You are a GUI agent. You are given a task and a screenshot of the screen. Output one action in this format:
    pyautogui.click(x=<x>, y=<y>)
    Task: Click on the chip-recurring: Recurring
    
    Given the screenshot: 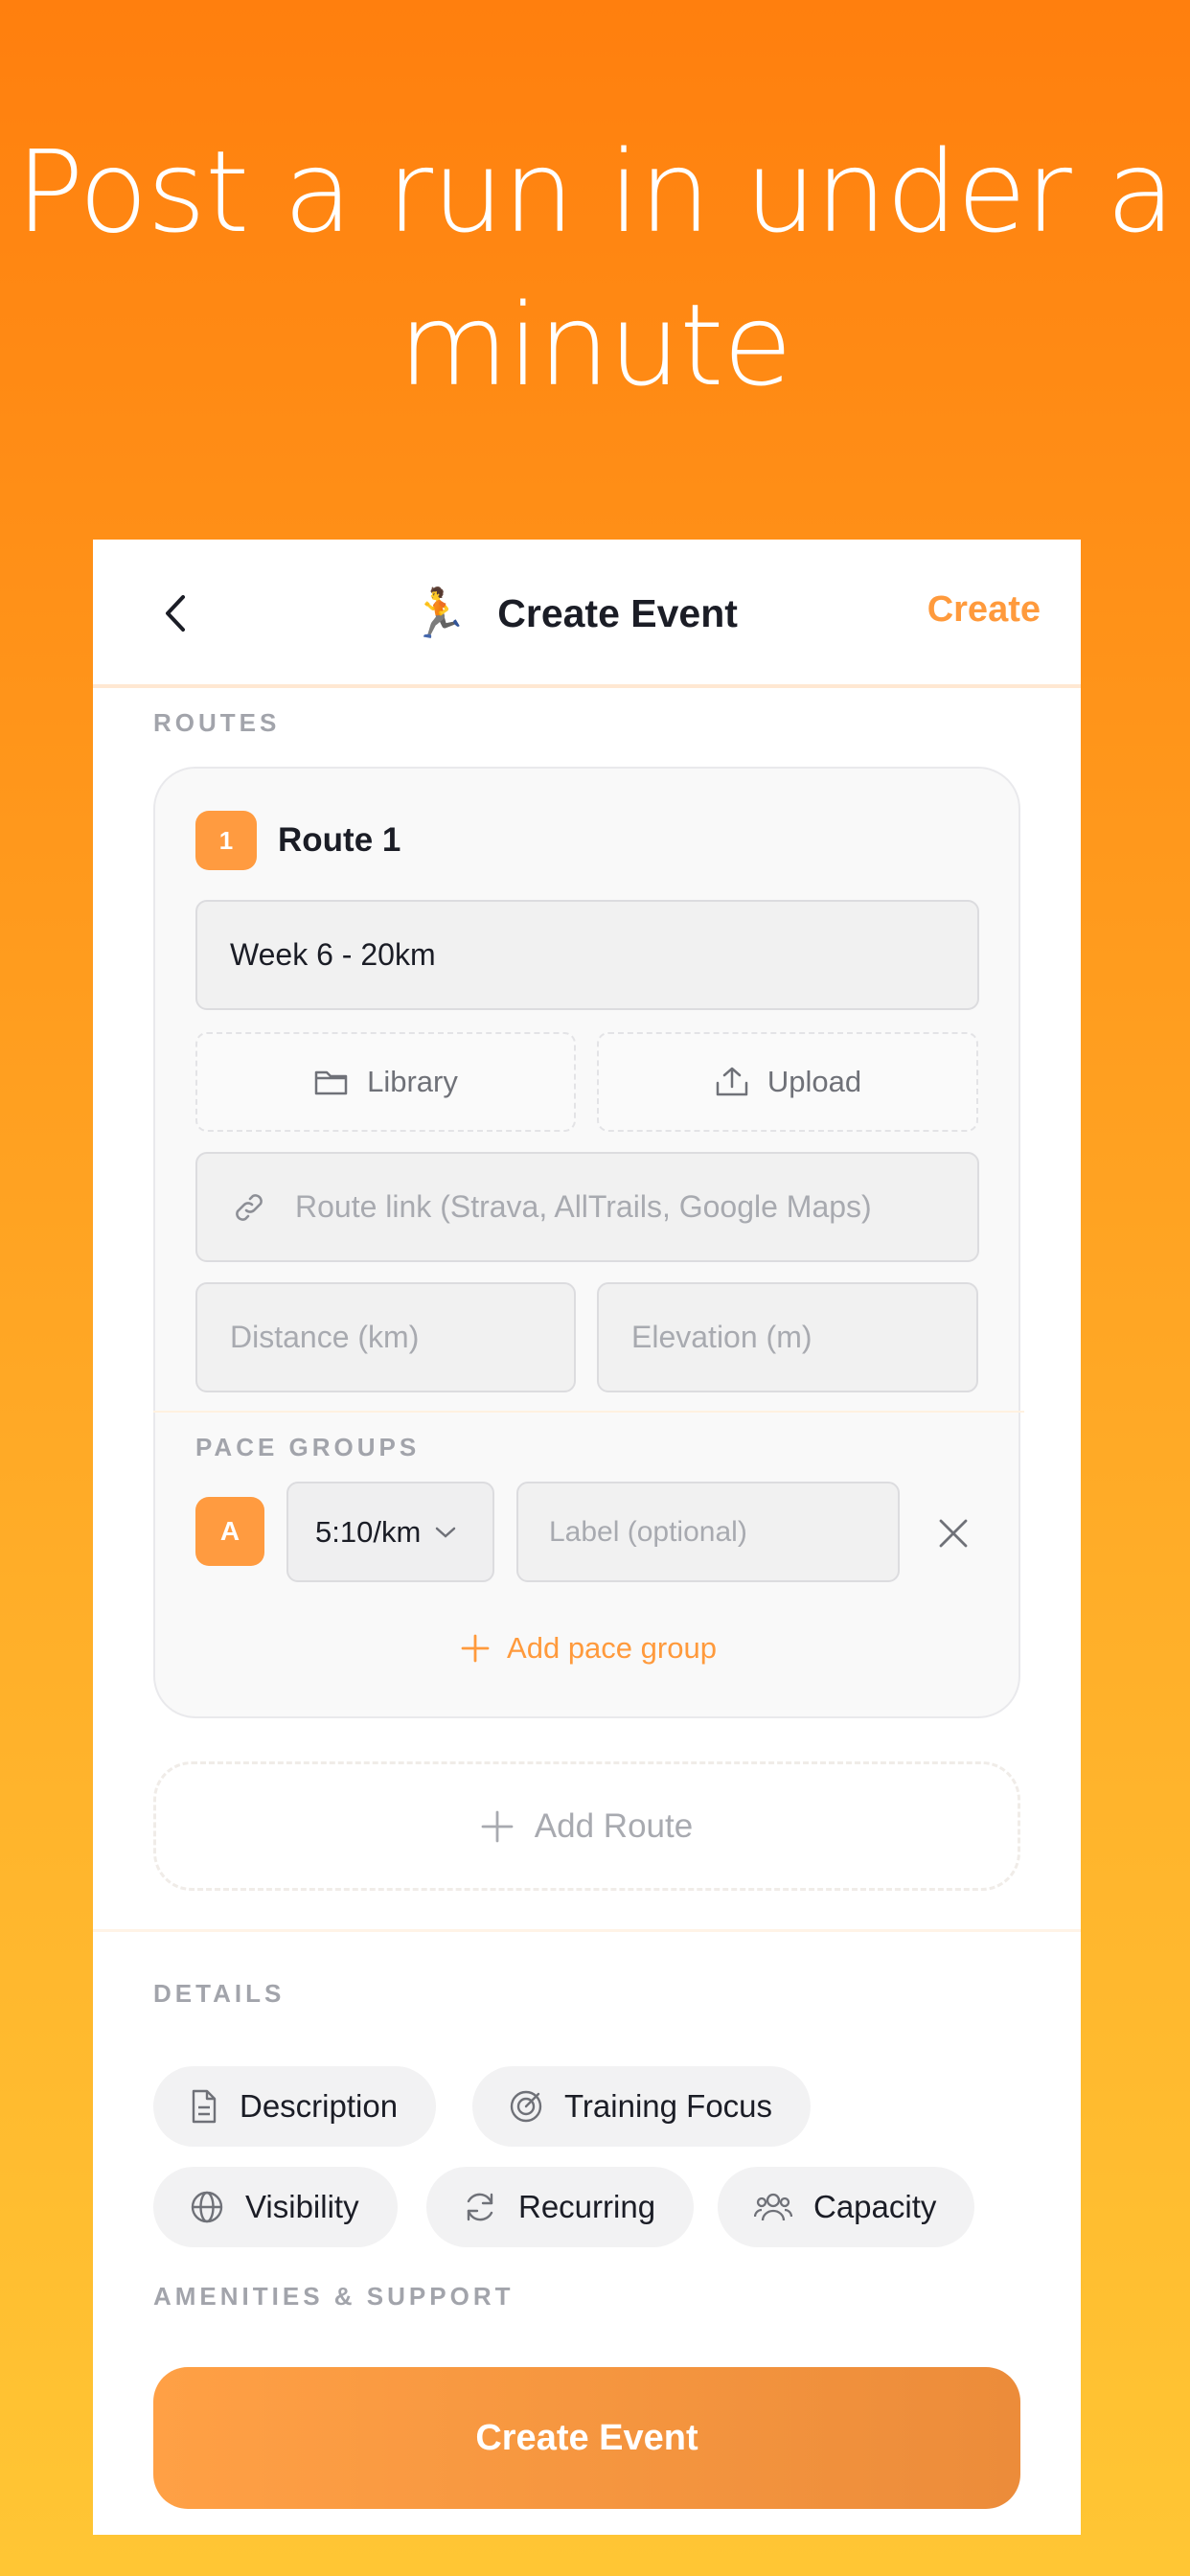 What is the action you would take?
    pyautogui.click(x=560, y=2207)
    